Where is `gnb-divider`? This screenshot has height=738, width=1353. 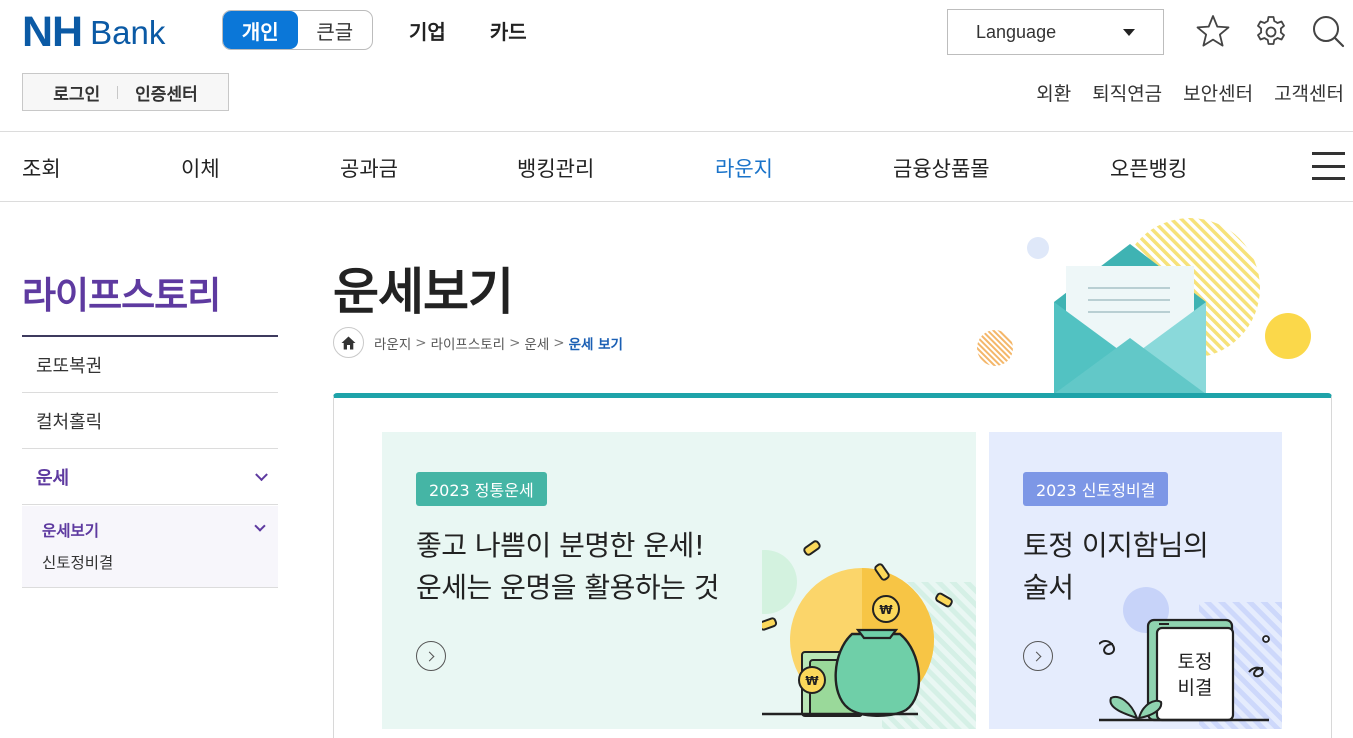 gnb-divider is located at coordinates (676, 201).